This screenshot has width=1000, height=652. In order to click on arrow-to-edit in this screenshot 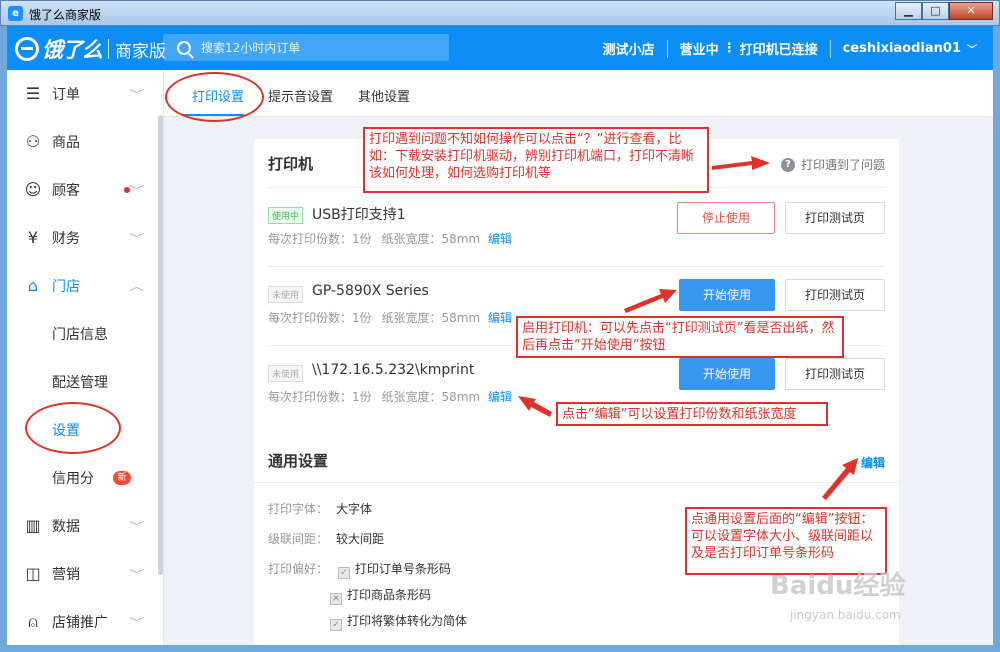, I will do `click(535, 406)`.